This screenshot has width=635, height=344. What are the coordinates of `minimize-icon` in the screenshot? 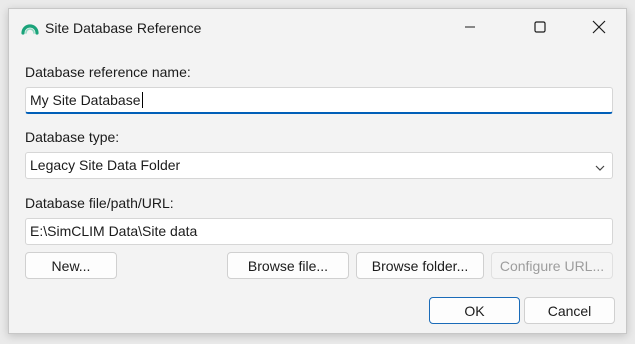 It's located at (470, 28).